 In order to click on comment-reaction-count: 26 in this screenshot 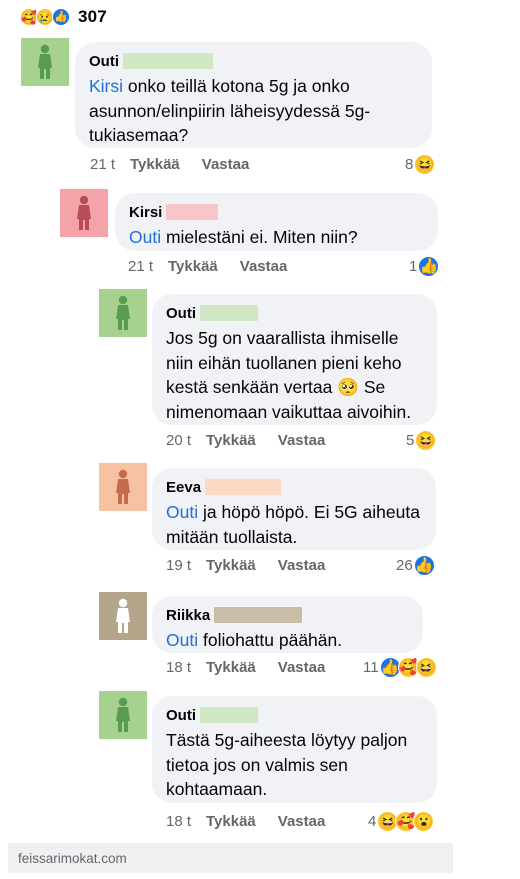, I will do `click(404, 565)`.